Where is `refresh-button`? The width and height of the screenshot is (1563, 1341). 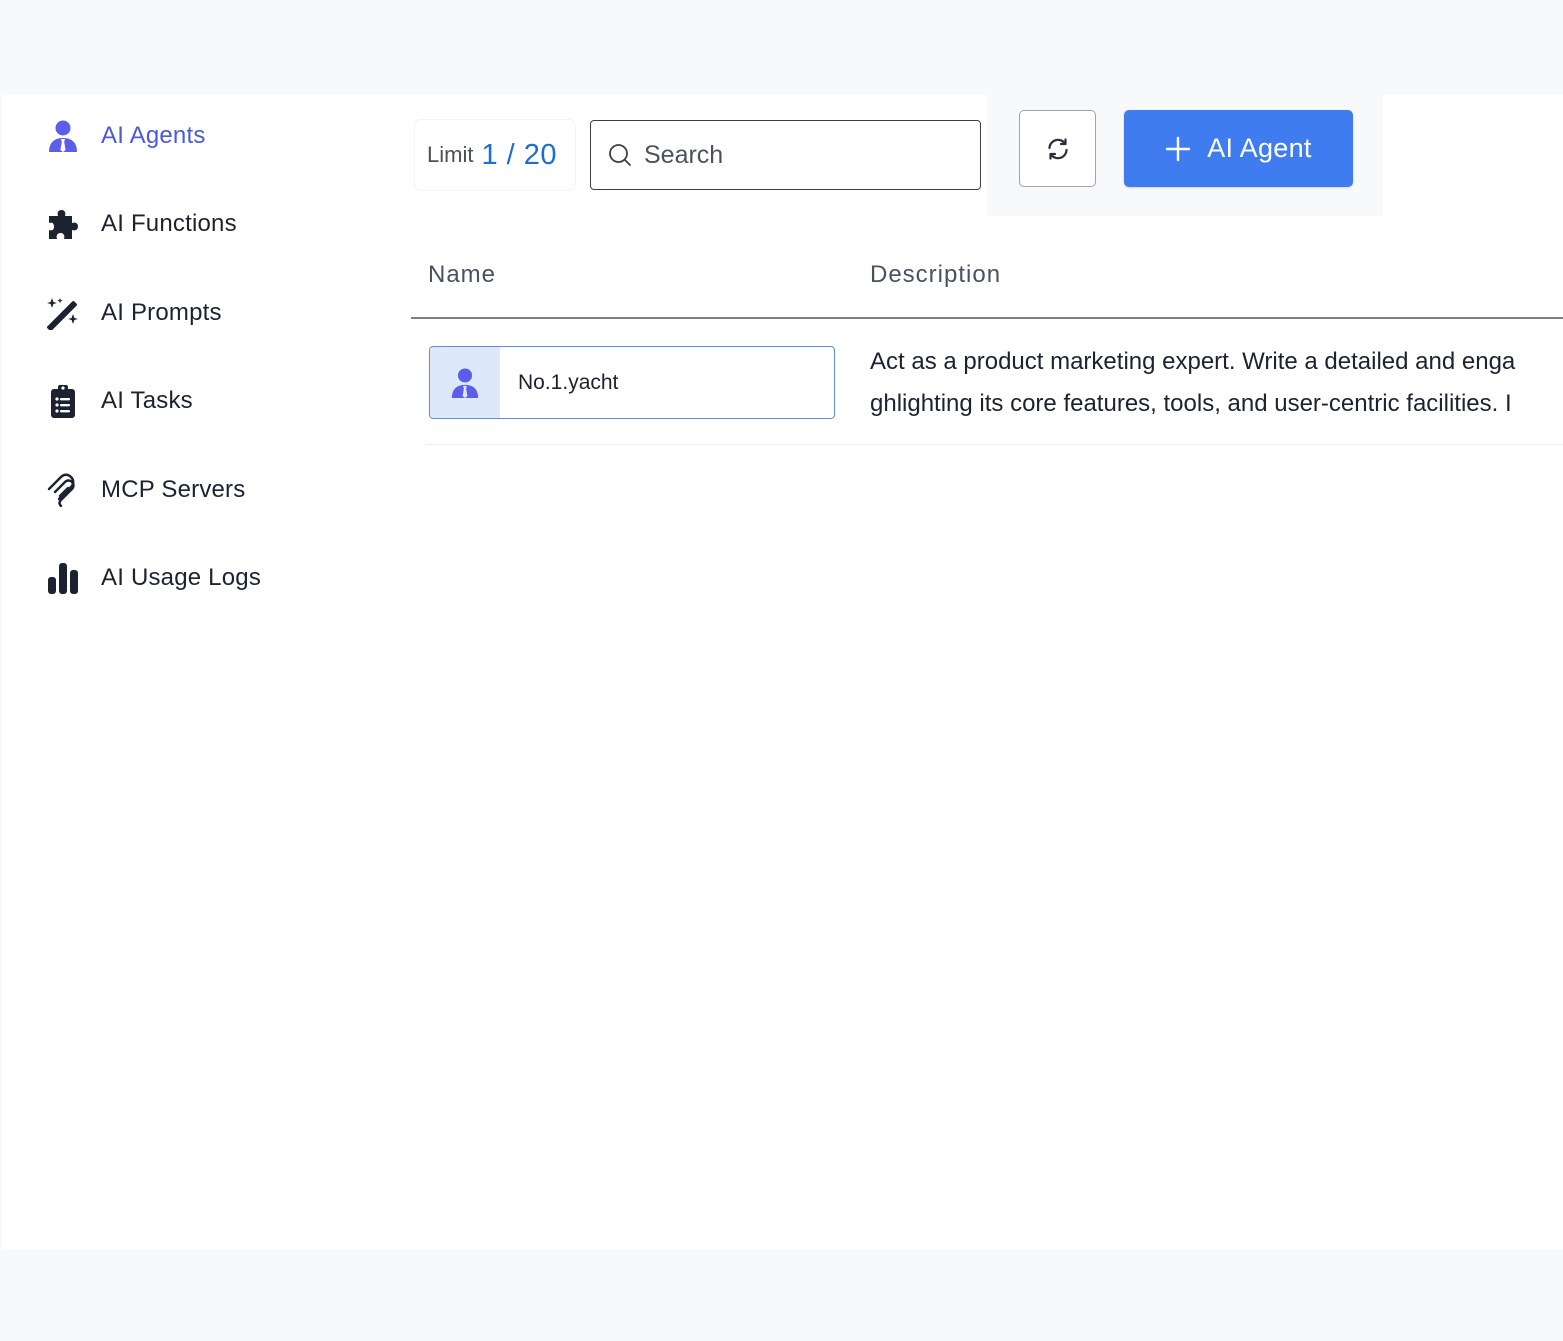
refresh-button is located at coordinates (1057, 148).